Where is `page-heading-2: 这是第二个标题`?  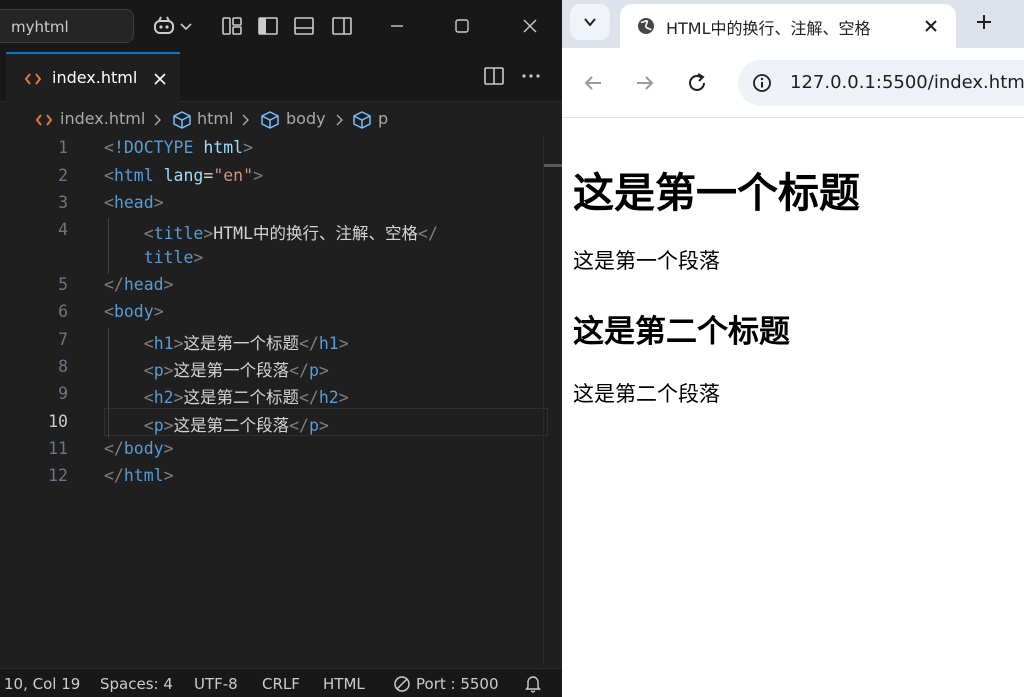
page-heading-2: 这是第二个标题 is located at coordinates (681, 332).